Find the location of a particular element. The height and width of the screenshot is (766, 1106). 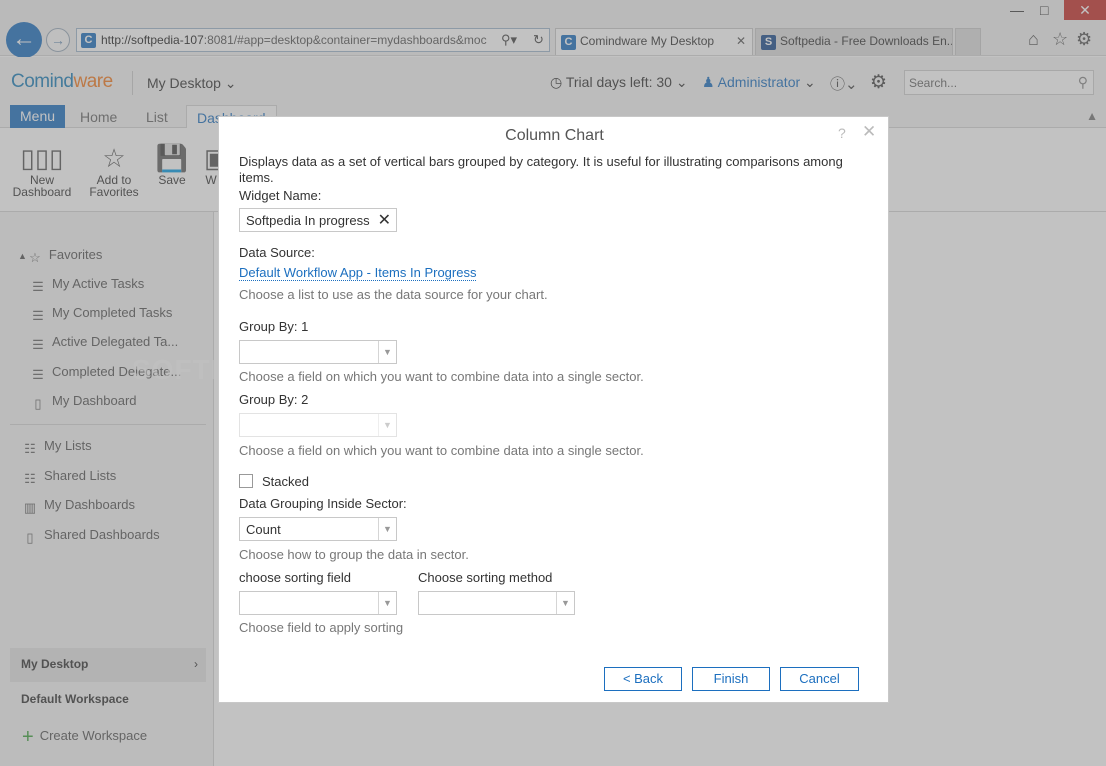

group-by-1-label: Group By: 1 is located at coordinates (274, 326).